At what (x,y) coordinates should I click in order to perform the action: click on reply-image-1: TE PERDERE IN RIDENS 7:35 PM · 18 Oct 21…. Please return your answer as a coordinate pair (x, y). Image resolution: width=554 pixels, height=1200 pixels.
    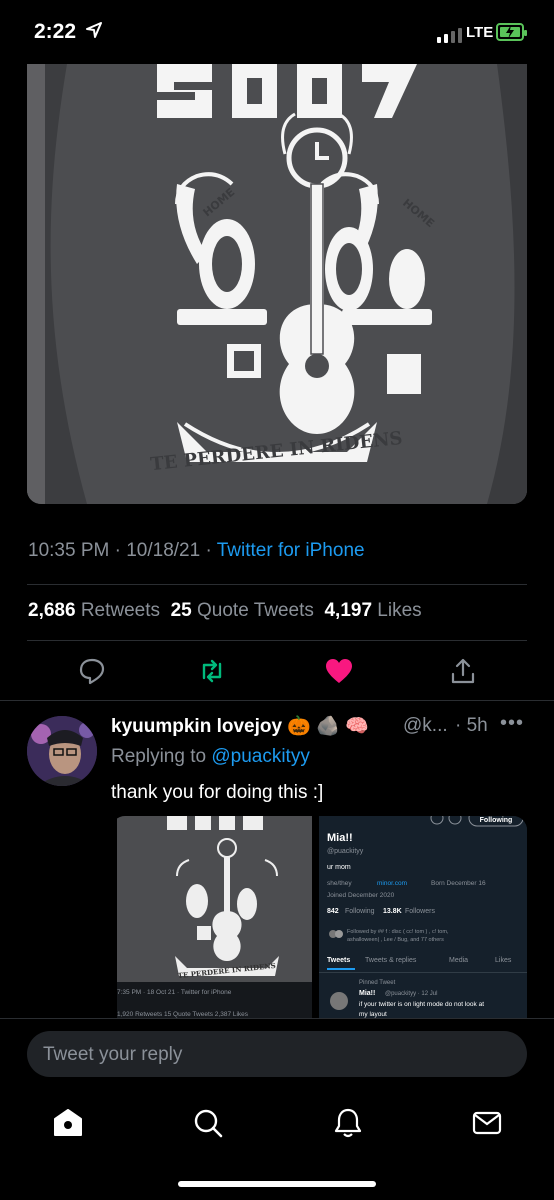
    Looking at the image, I should click on (214, 917).